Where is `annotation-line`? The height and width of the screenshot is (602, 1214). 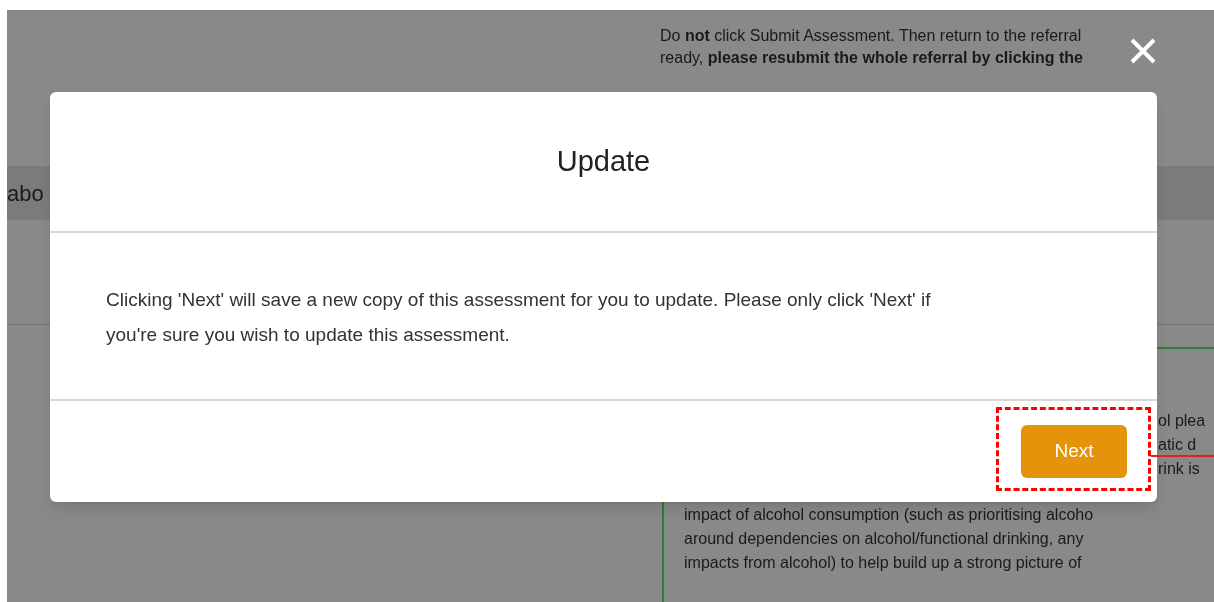
annotation-line is located at coordinates (1182, 456).